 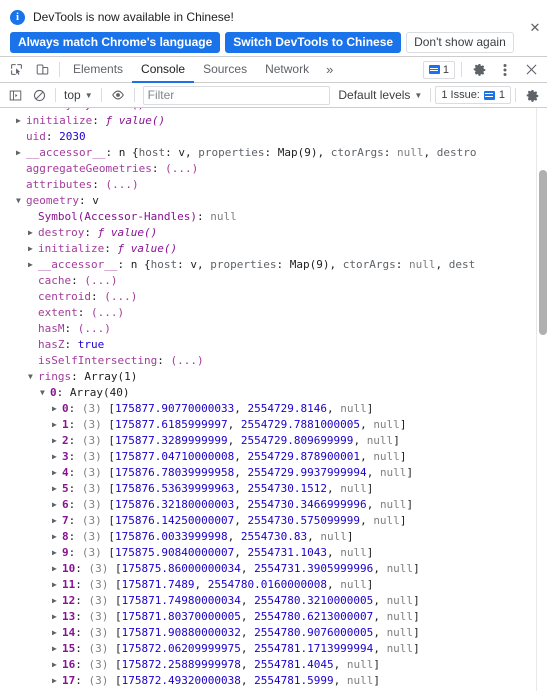 I want to click on console-row: ▶isSelfIntersecting: (...), so click(x=273, y=361).